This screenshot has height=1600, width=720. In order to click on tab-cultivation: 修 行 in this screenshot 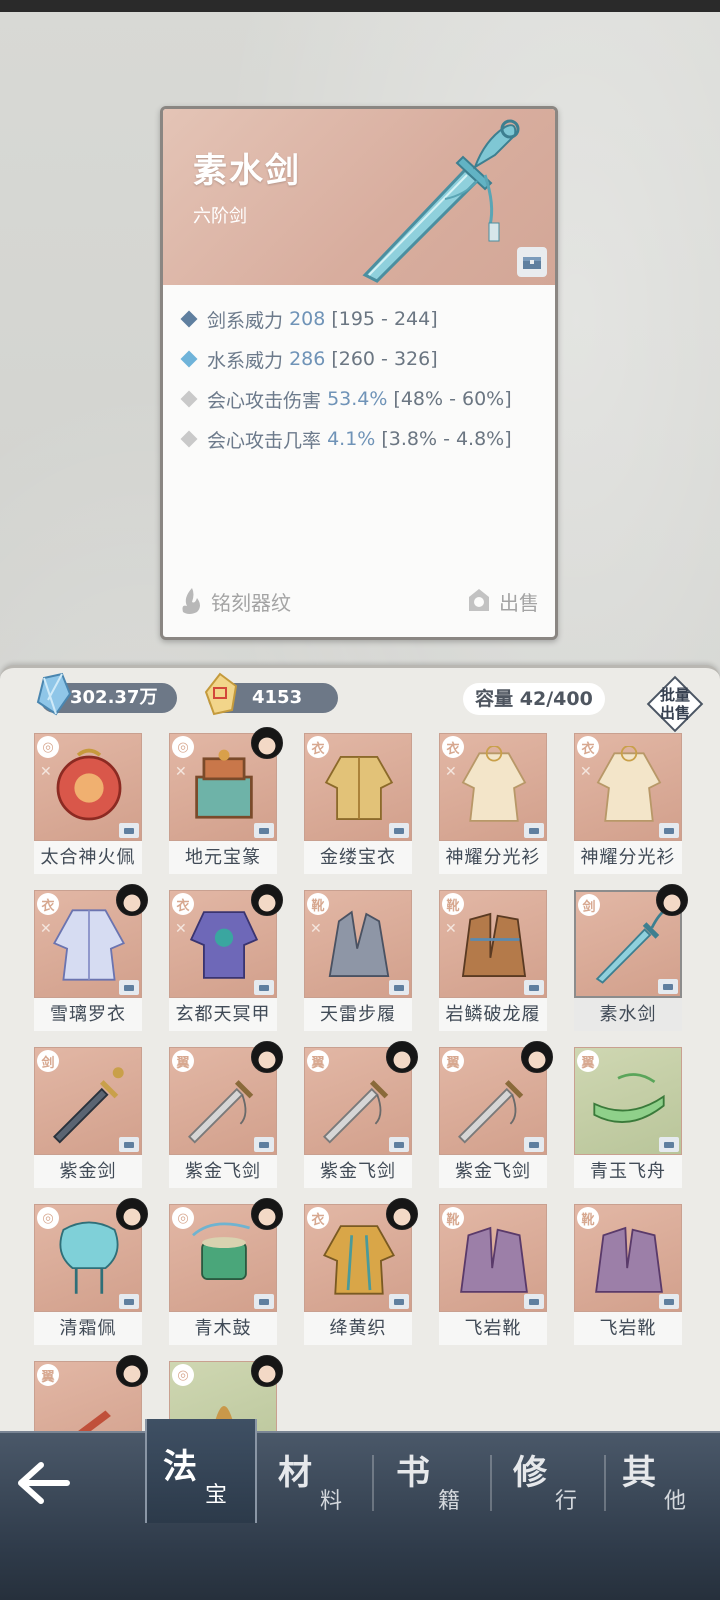, I will do `click(553, 1478)`.